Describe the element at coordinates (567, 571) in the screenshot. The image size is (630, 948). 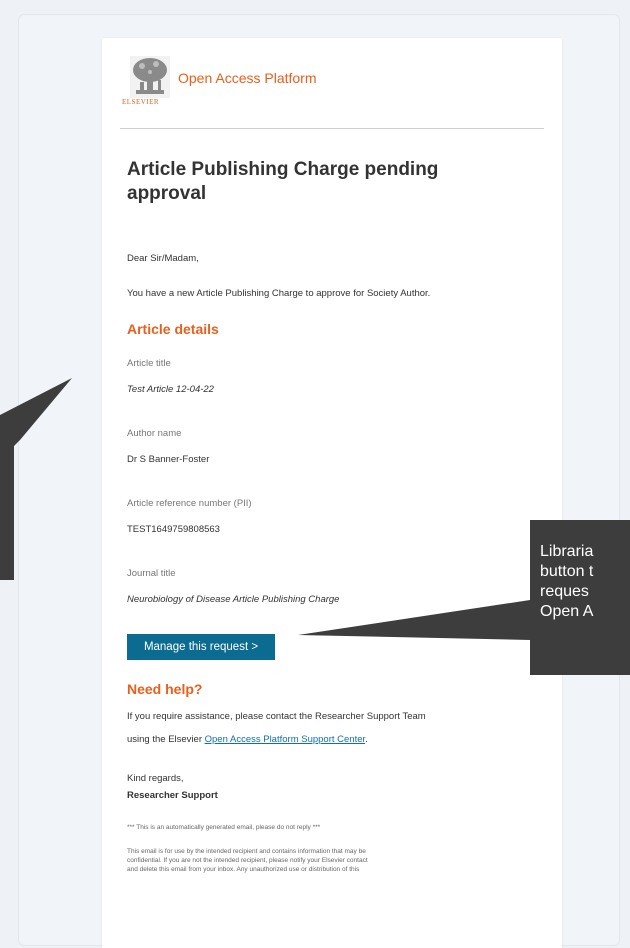
I see `callout-line-2: button t` at that location.